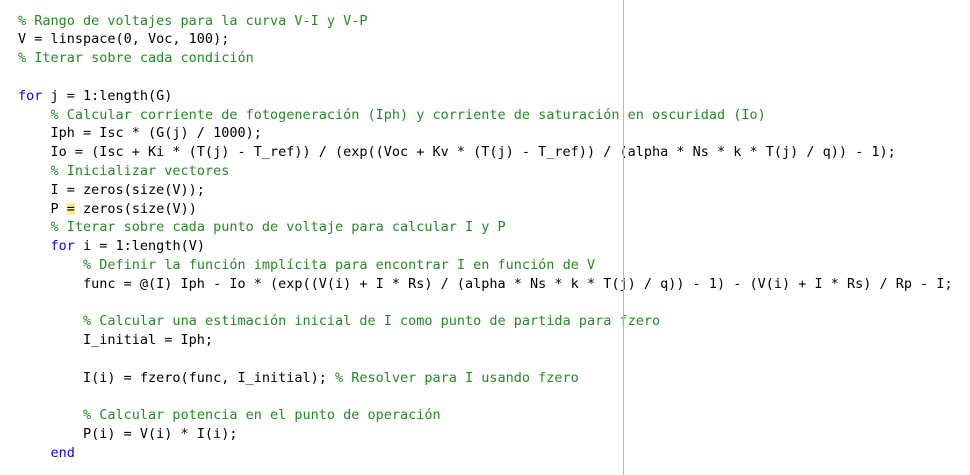 This screenshot has height=475, width=970. I want to click on code-text: I_initial = Iph;, so click(116, 340).